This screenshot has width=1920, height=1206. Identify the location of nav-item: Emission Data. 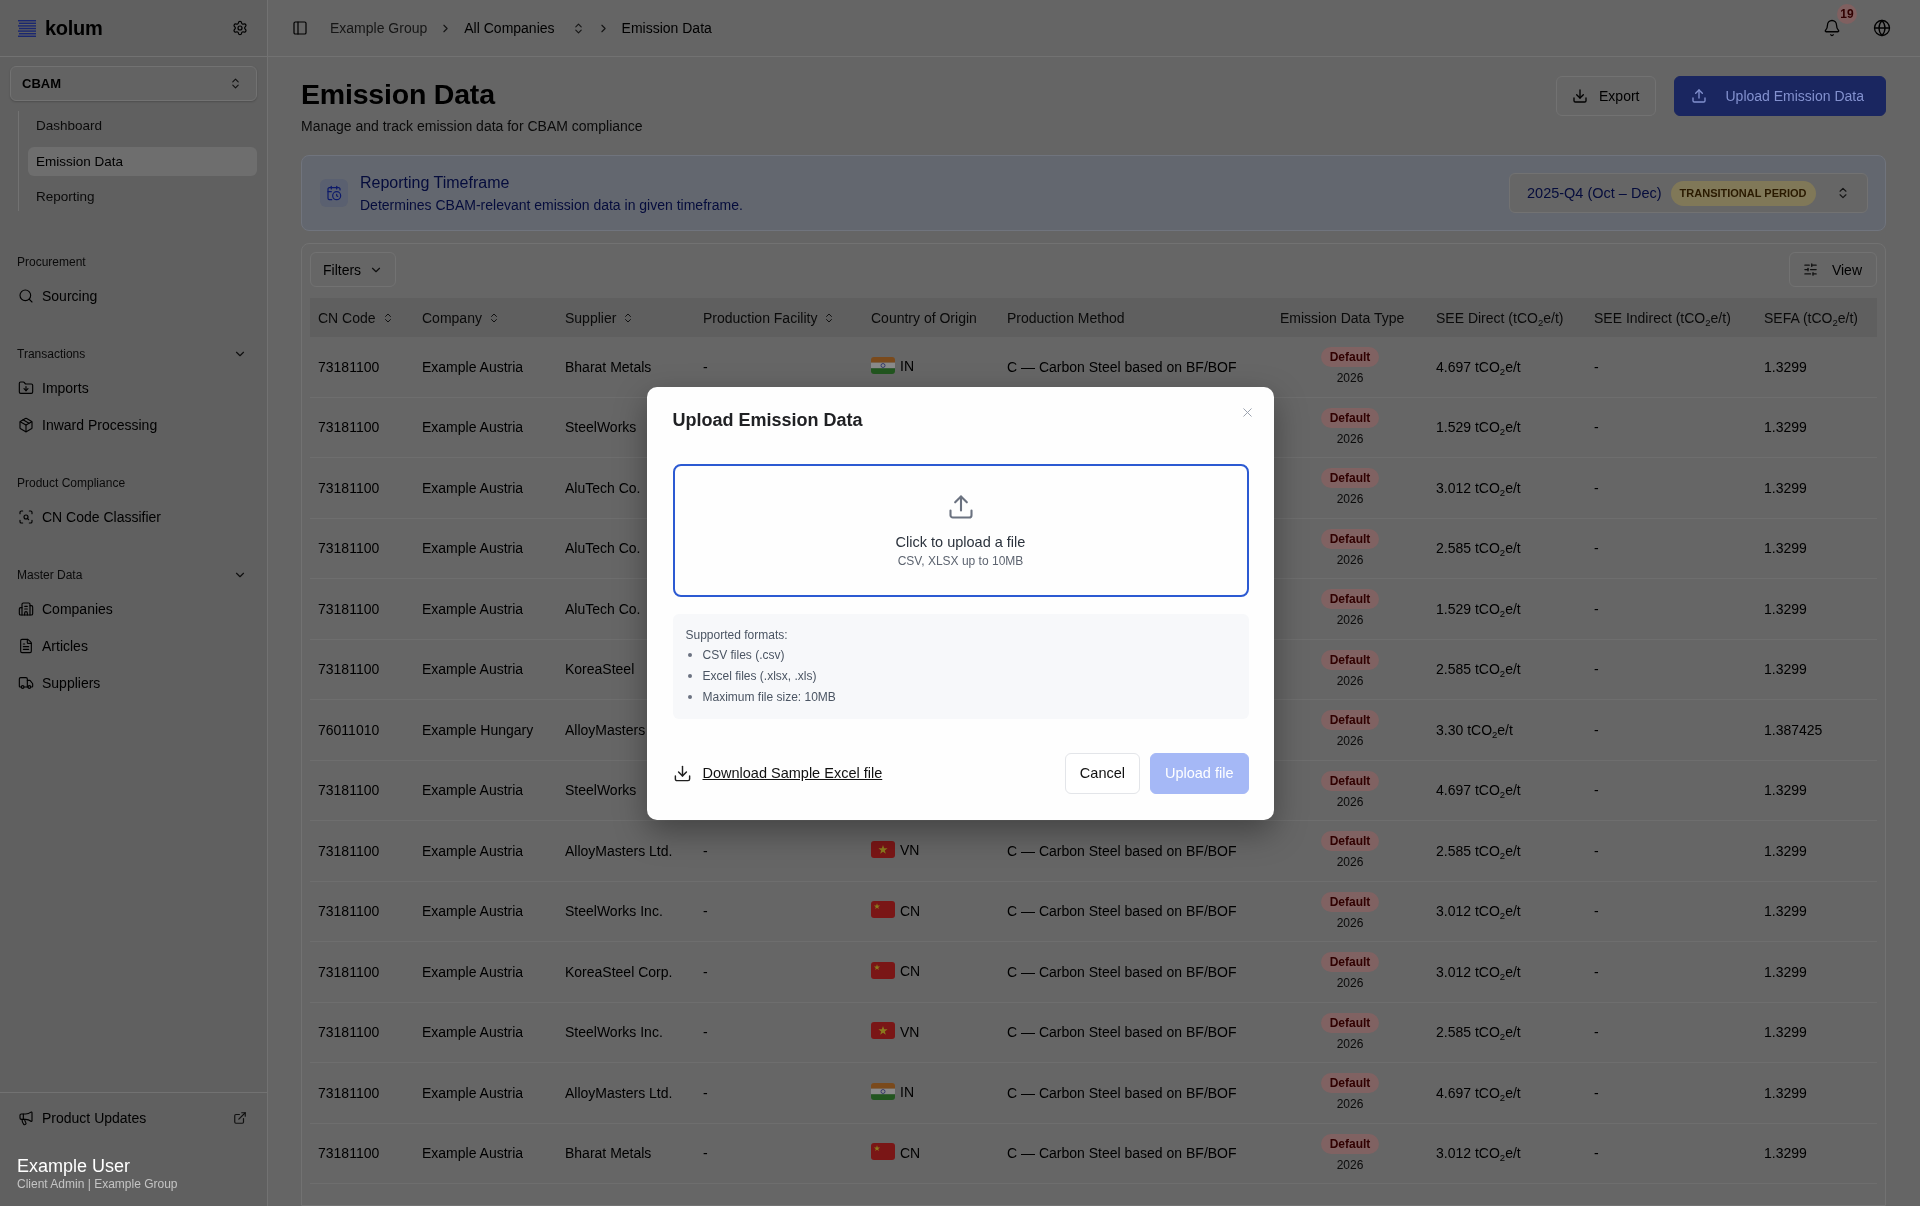
(142, 161).